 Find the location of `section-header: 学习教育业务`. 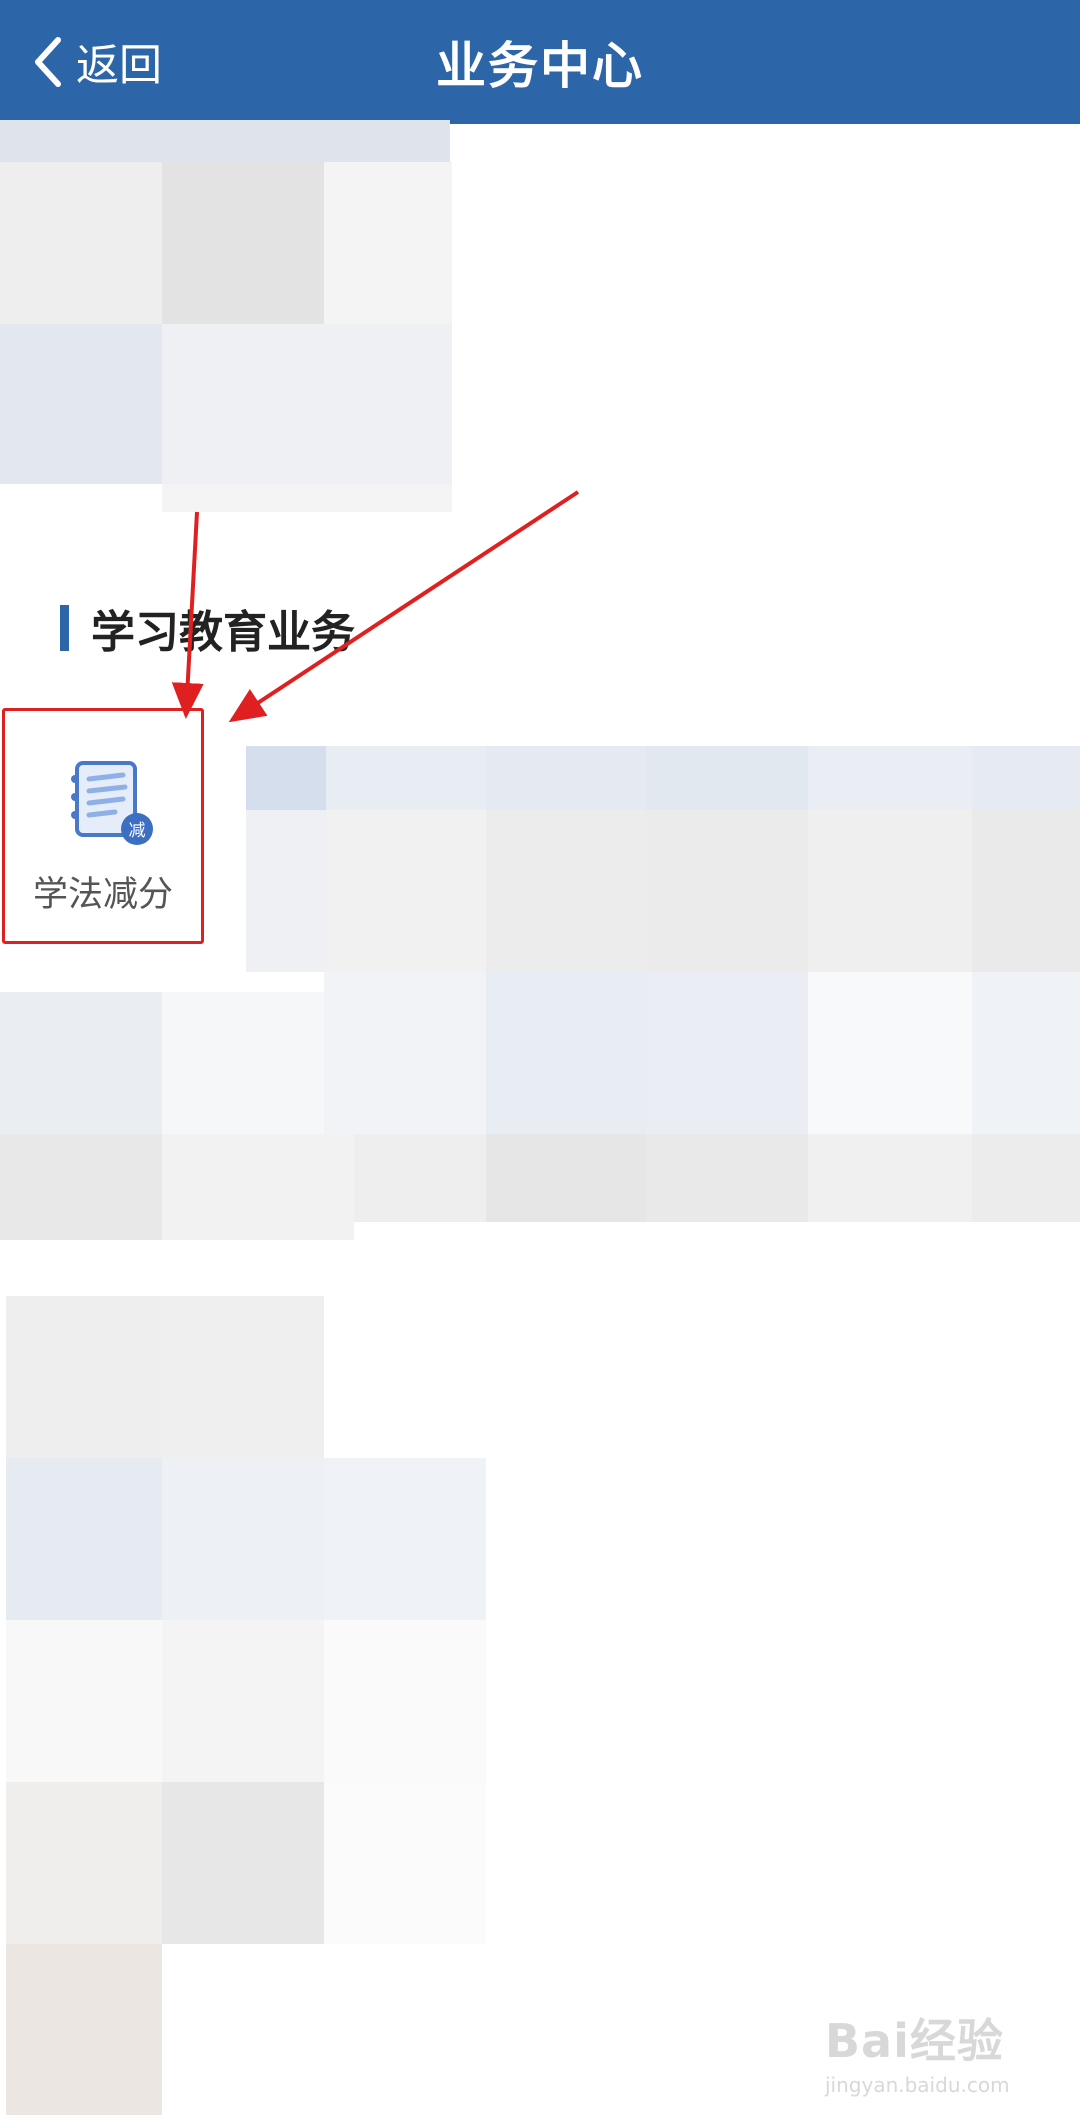

section-header: 学习教育业务 is located at coordinates (207, 630).